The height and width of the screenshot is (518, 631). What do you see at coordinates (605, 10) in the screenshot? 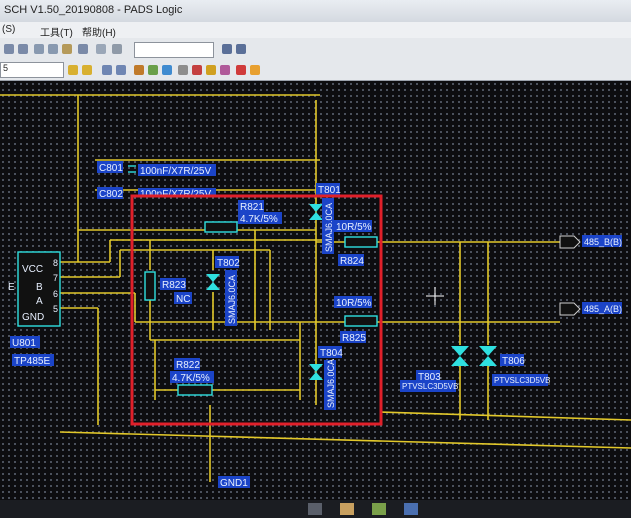
I see `window-controls` at bounding box center [605, 10].